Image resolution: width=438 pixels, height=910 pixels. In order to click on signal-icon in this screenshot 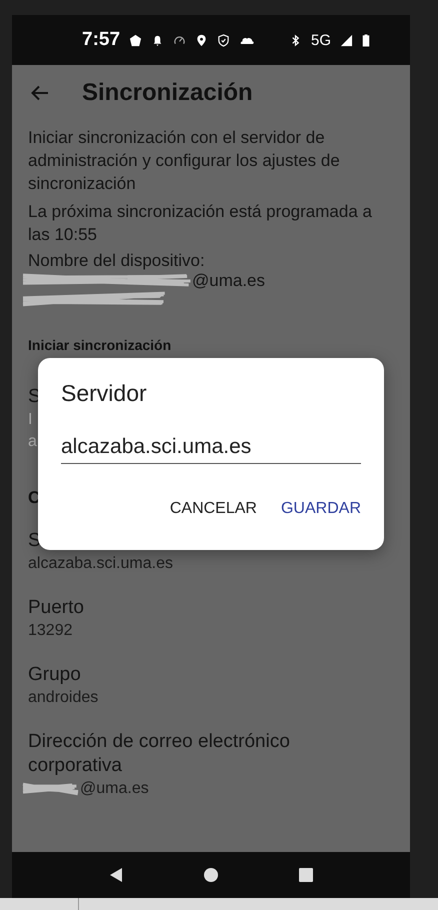, I will do `click(346, 40)`.